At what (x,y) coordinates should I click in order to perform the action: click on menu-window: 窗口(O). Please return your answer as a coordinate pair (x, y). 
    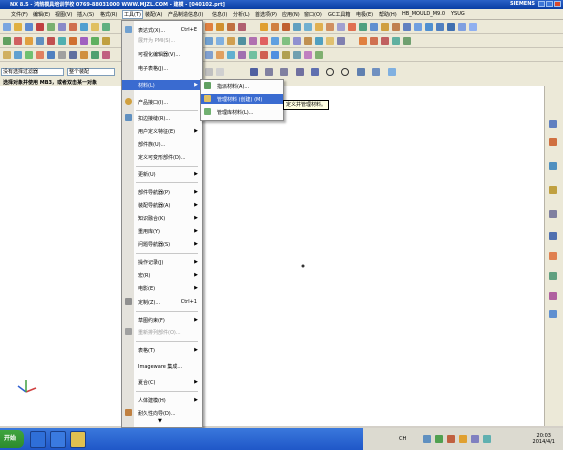
    Looking at the image, I should click on (313, 14).